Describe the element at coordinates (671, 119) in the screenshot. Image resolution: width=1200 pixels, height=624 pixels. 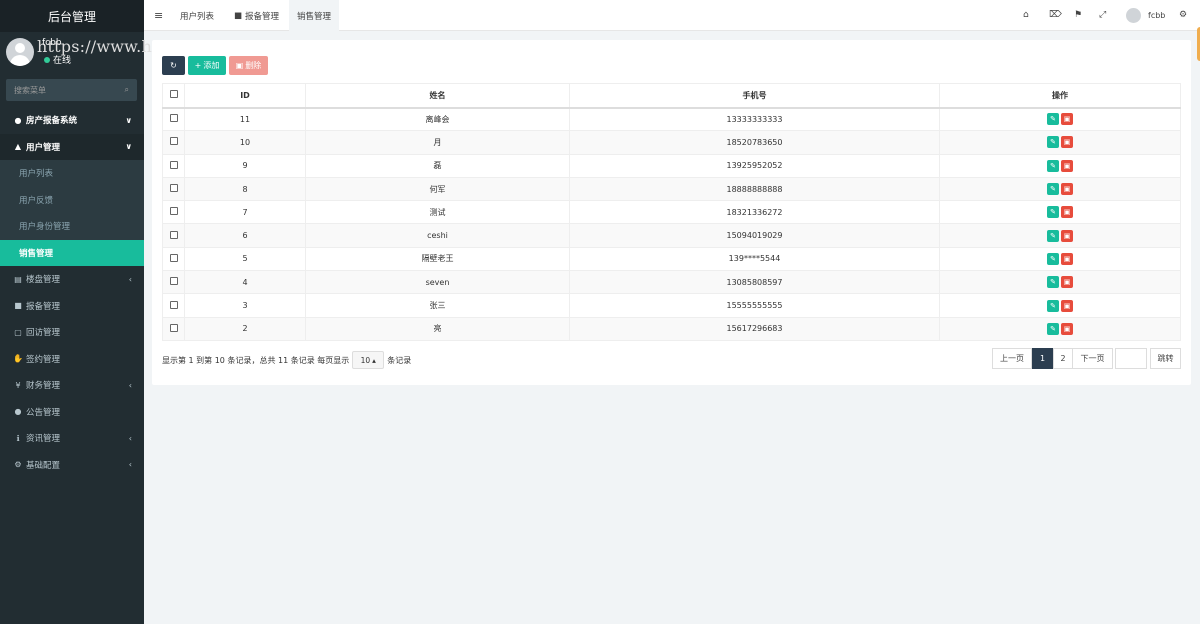
I see `table-row: 11 离峰会 13333333333 ✎ ▣` at that location.